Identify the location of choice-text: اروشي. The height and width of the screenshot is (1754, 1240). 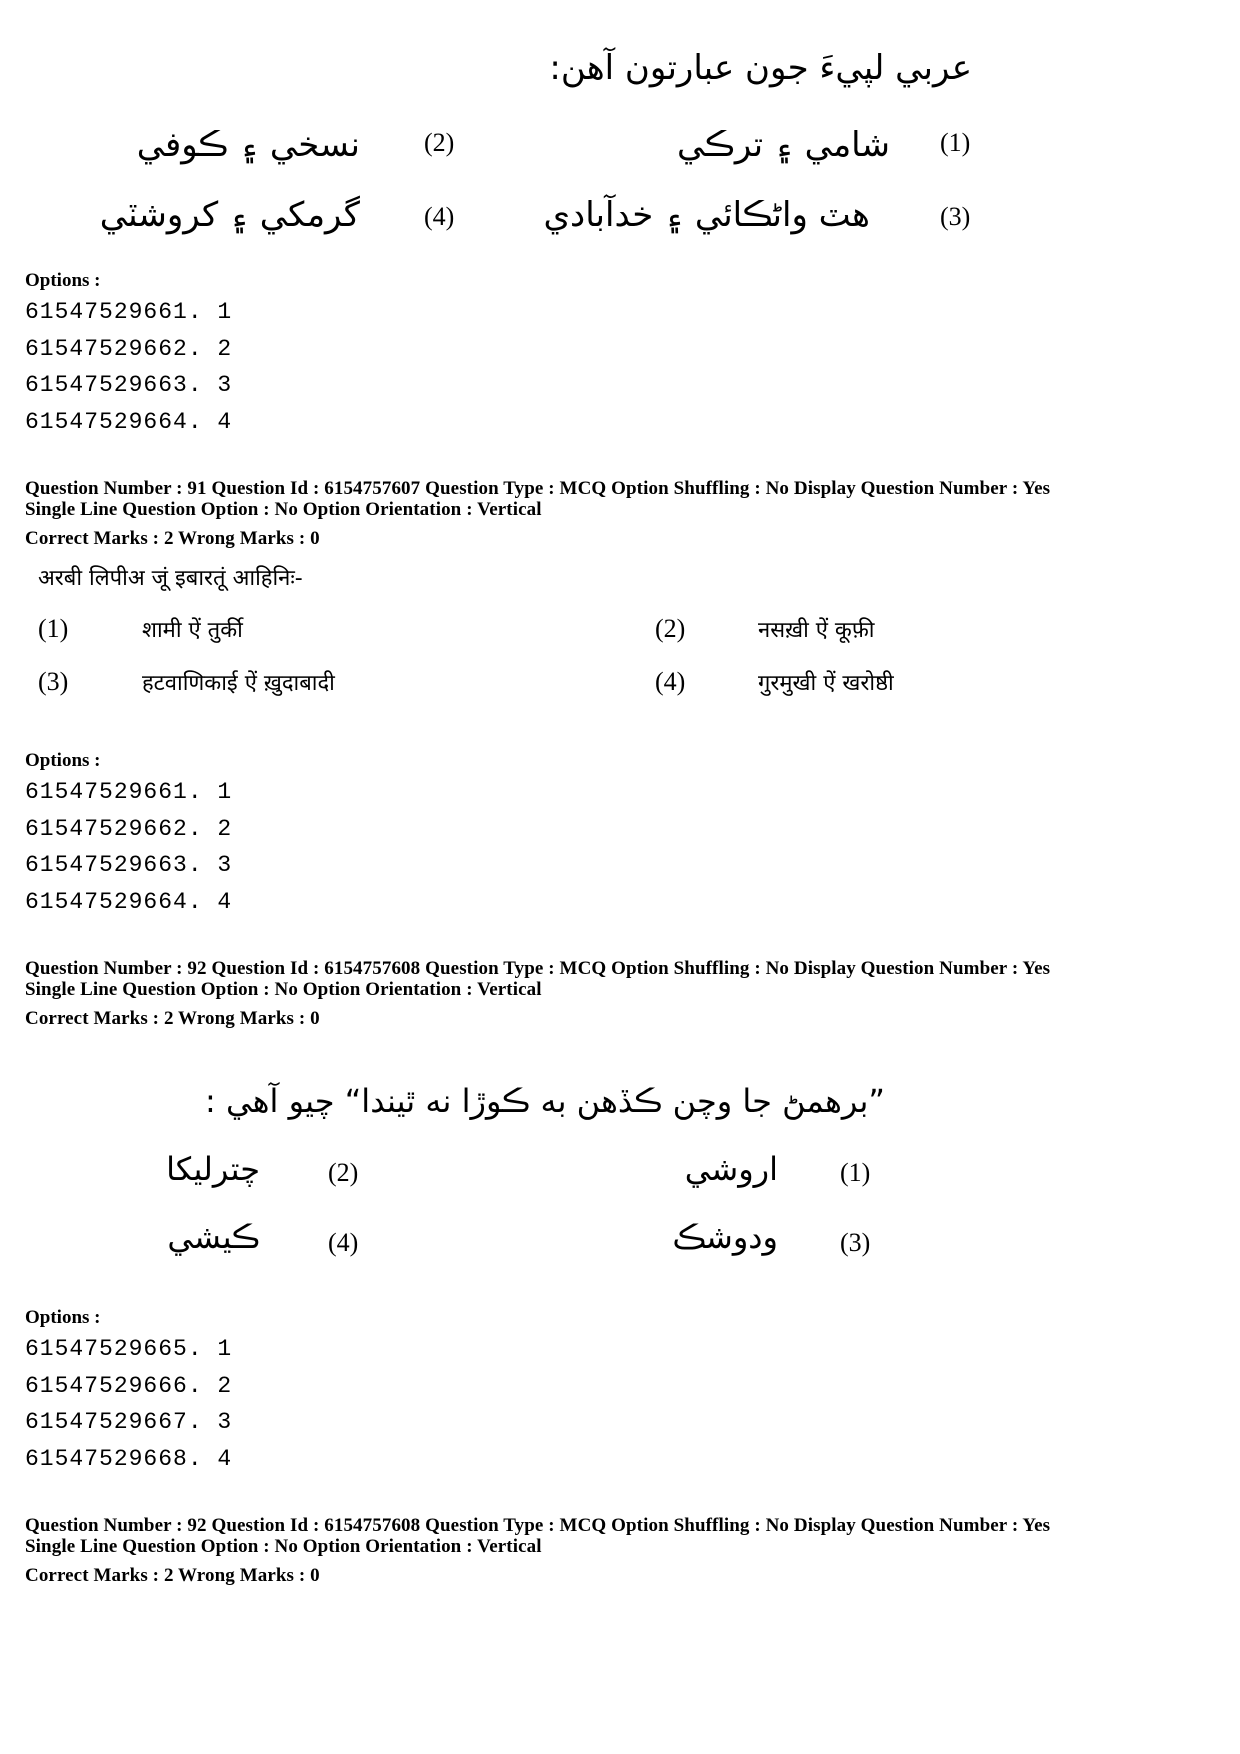
(731, 1169).